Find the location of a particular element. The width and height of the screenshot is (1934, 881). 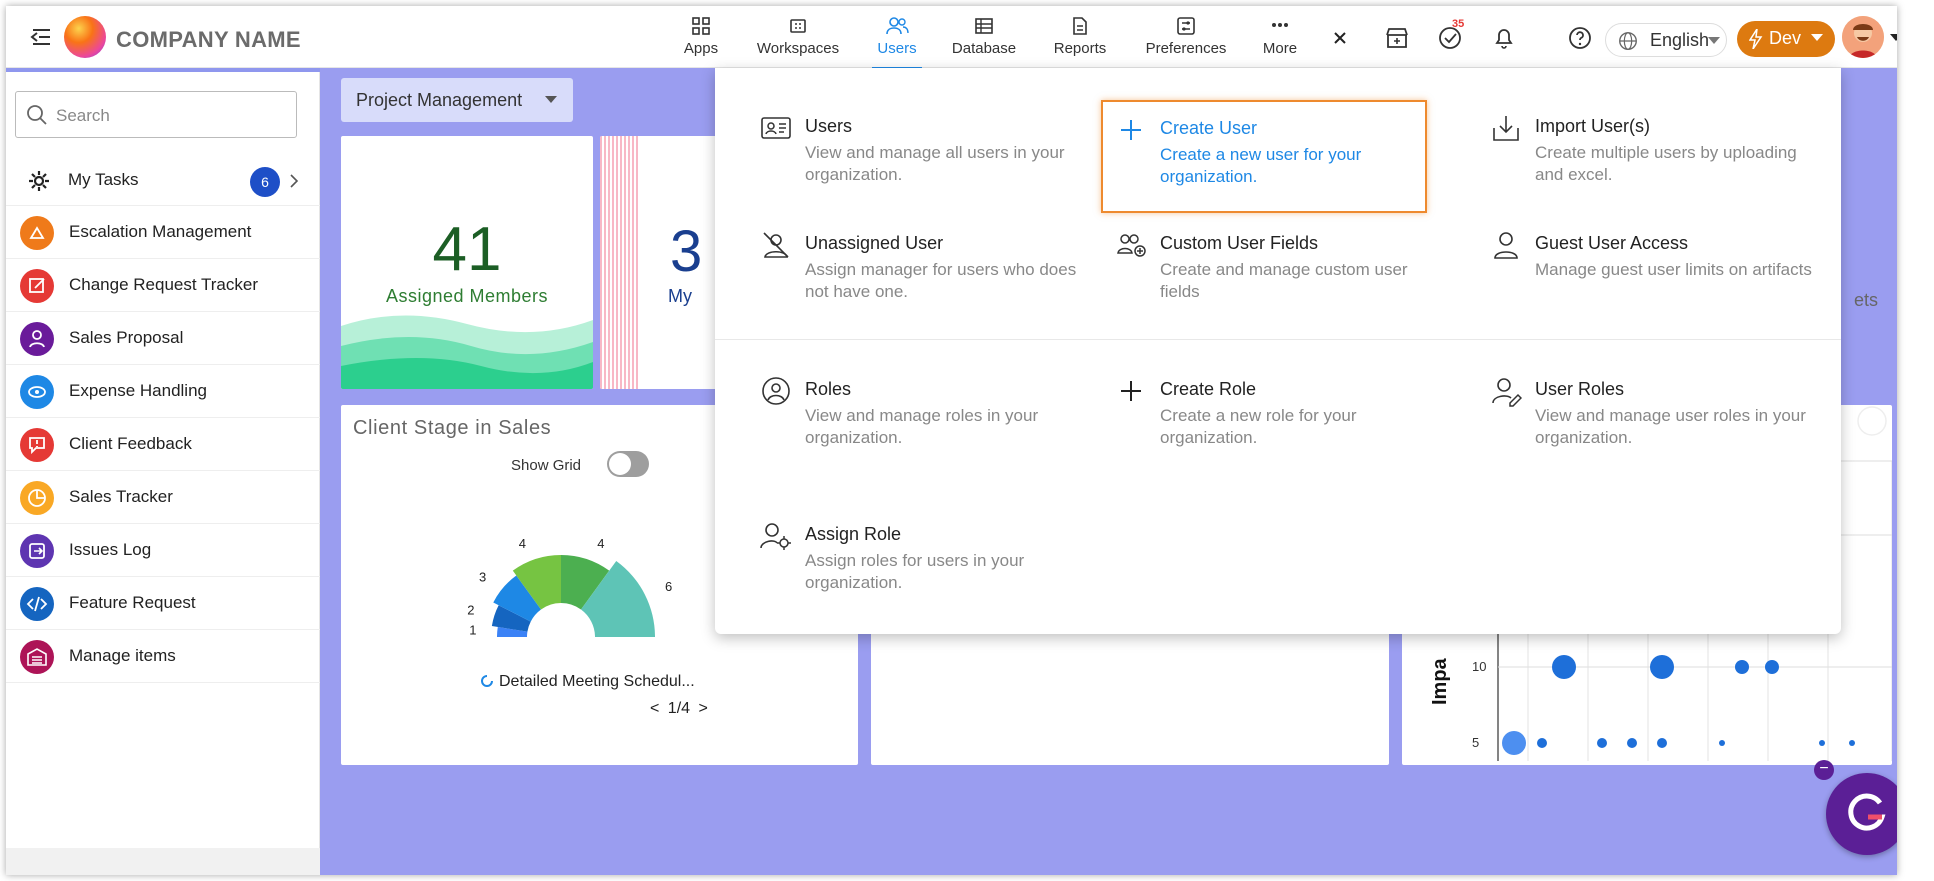

expense-eye-icon is located at coordinates (37, 392).